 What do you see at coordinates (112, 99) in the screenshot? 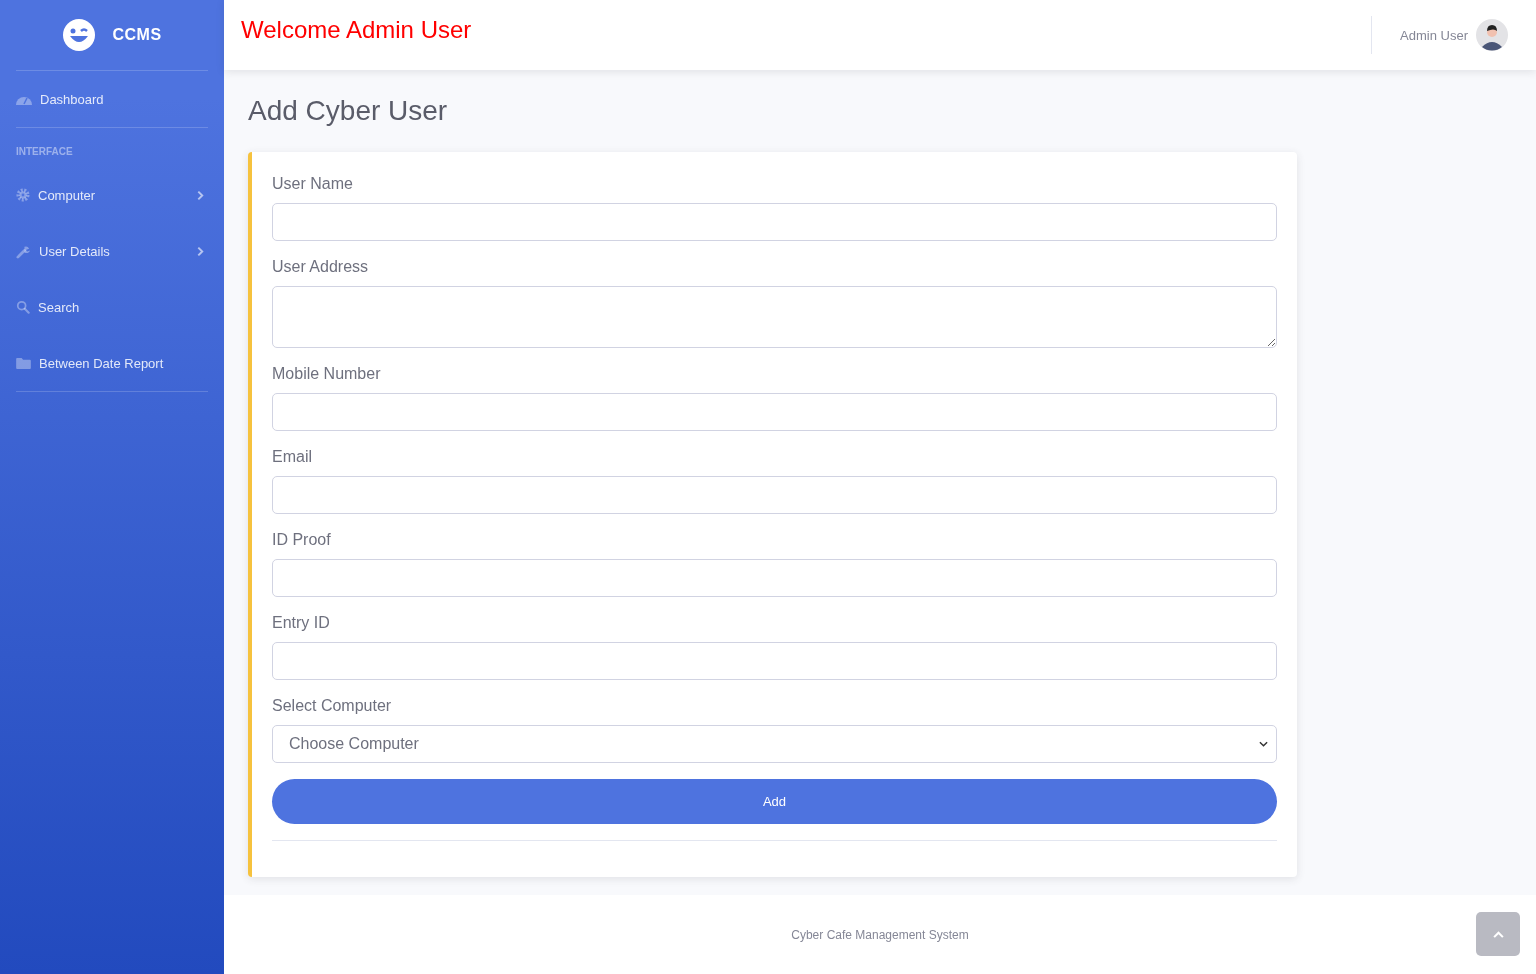
I see `sidebar-item: Dashboard` at bounding box center [112, 99].